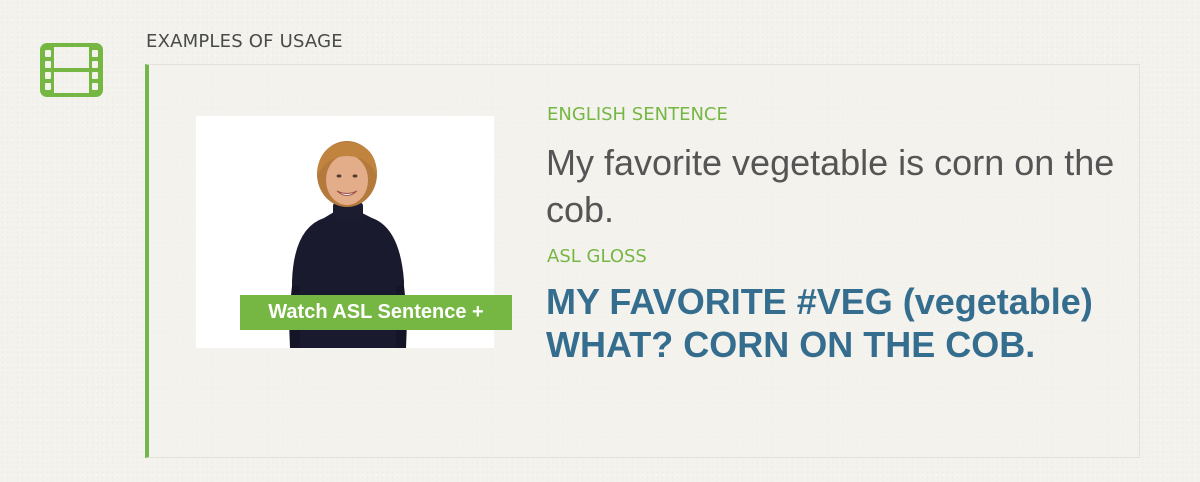 This screenshot has height=482, width=1200. Describe the element at coordinates (244, 41) in the screenshot. I see `section-label: EXAMPLES OF USAGE` at that location.